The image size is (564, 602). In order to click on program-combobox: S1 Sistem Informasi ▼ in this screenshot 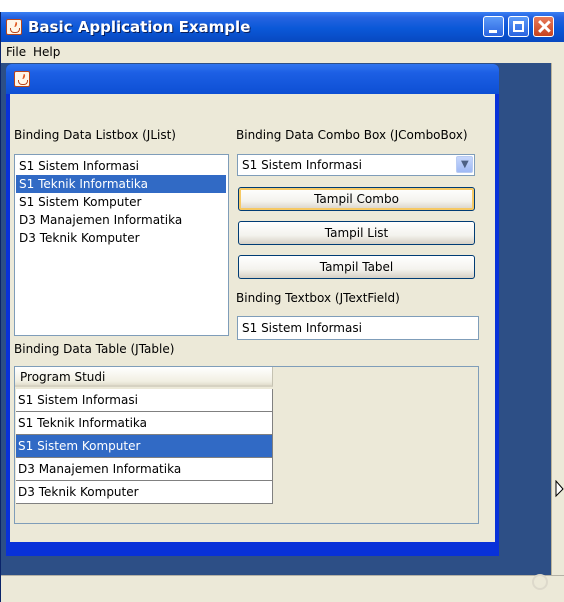, I will do `click(356, 165)`.